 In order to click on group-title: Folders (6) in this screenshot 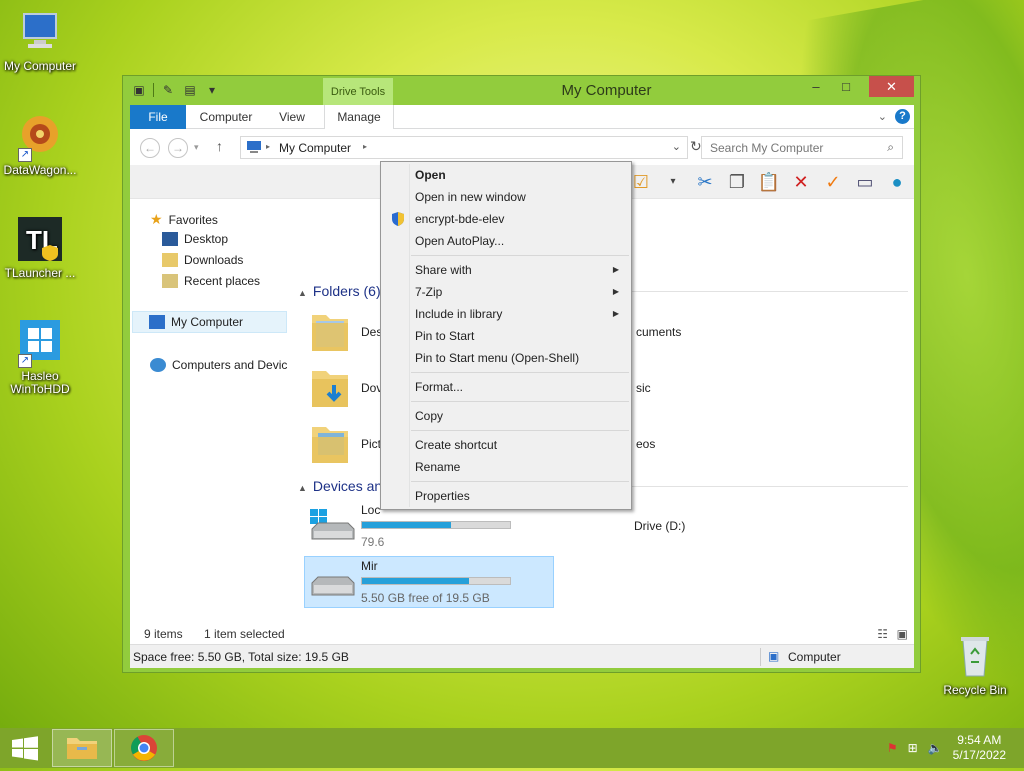, I will do `click(346, 291)`.